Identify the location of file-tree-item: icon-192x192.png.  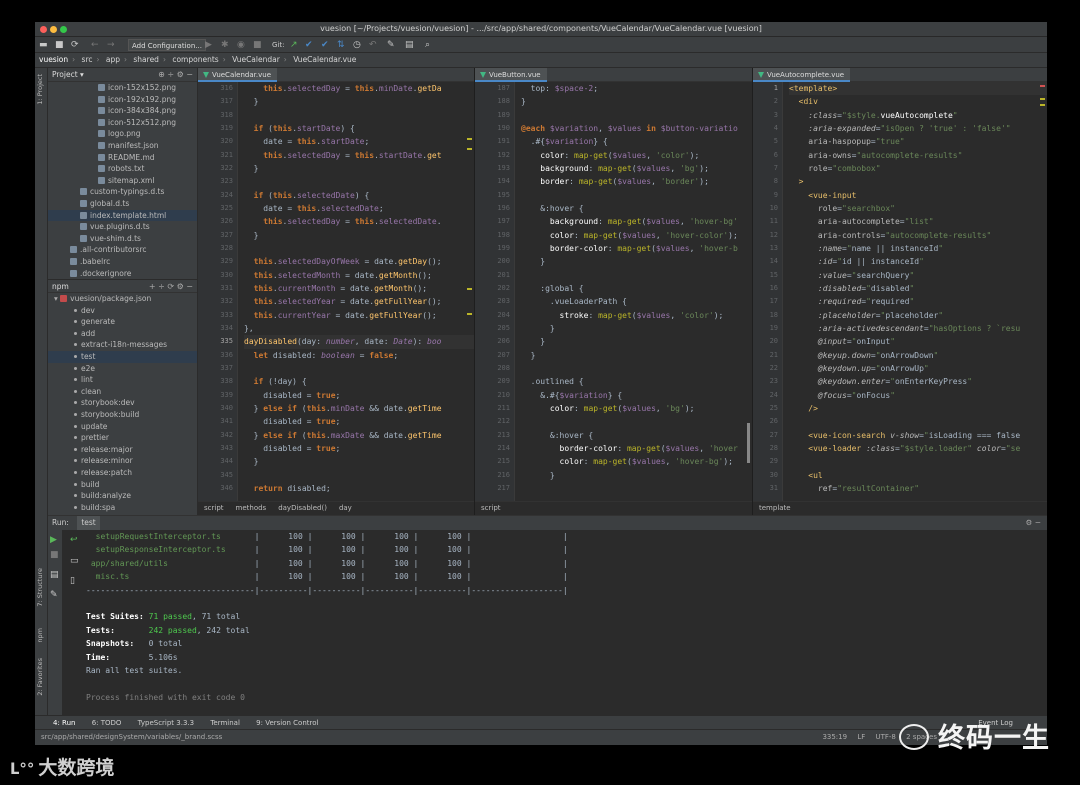
(122, 100).